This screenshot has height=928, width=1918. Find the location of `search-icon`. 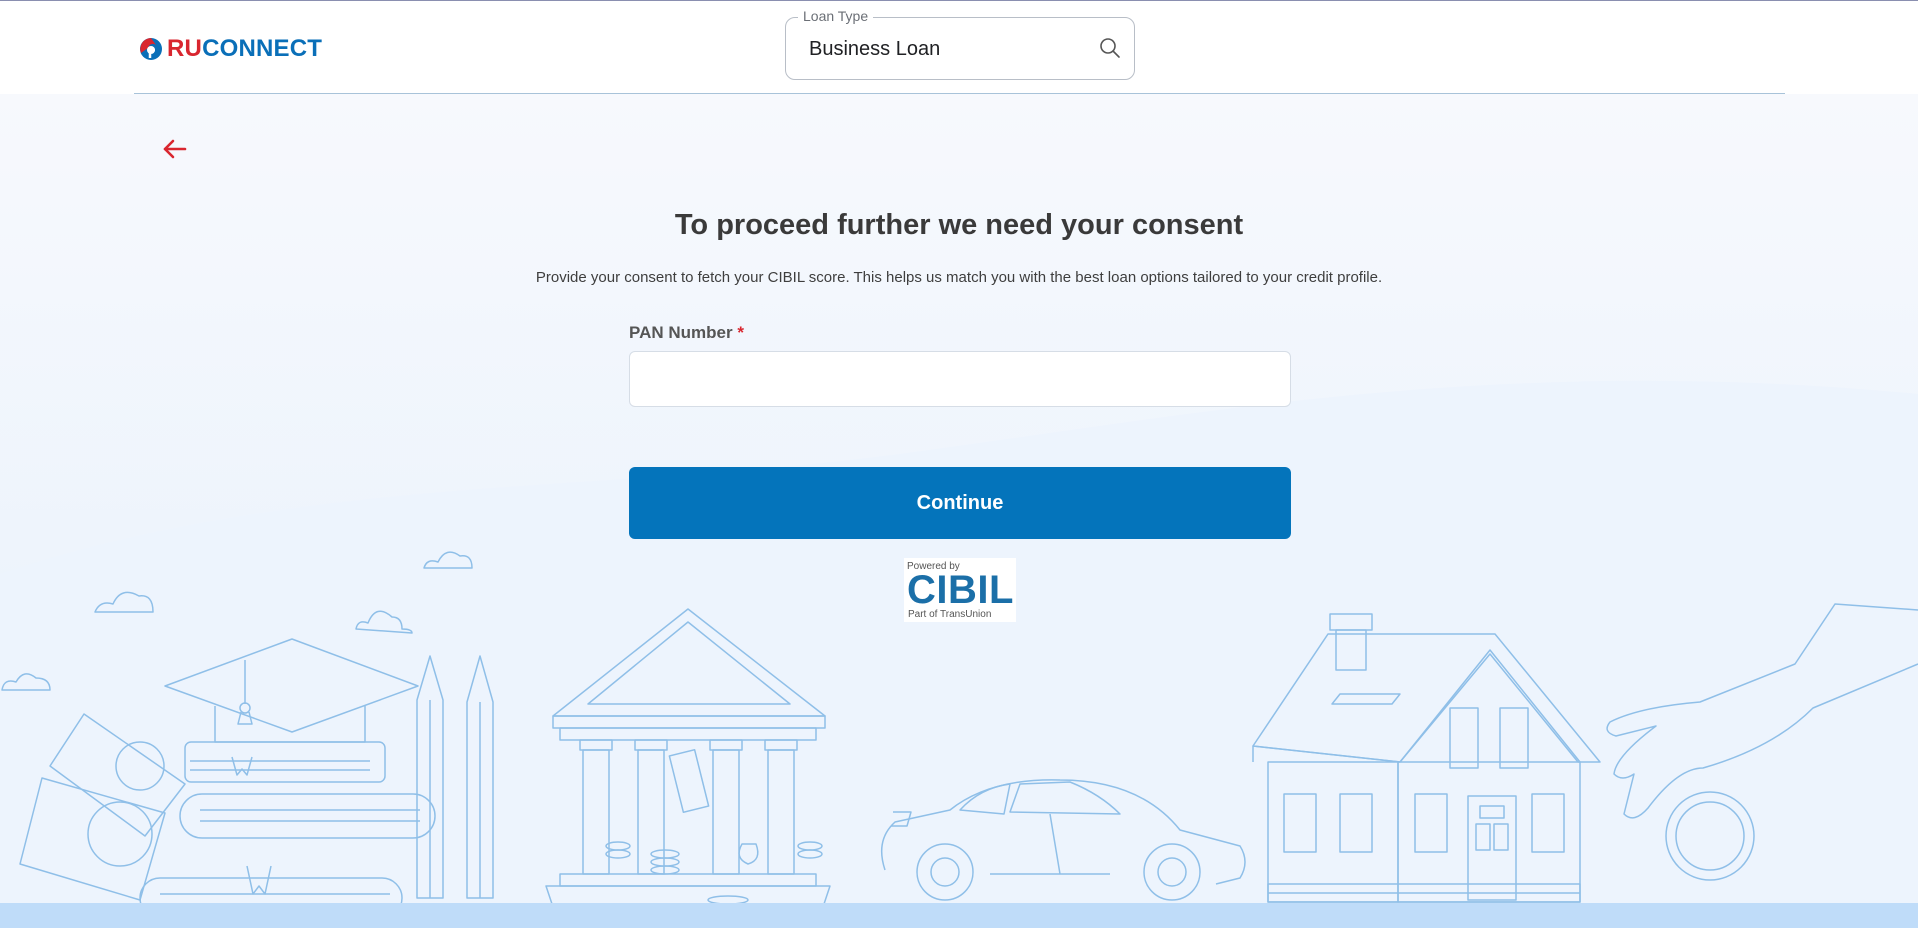

search-icon is located at coordinates (1110, 48).